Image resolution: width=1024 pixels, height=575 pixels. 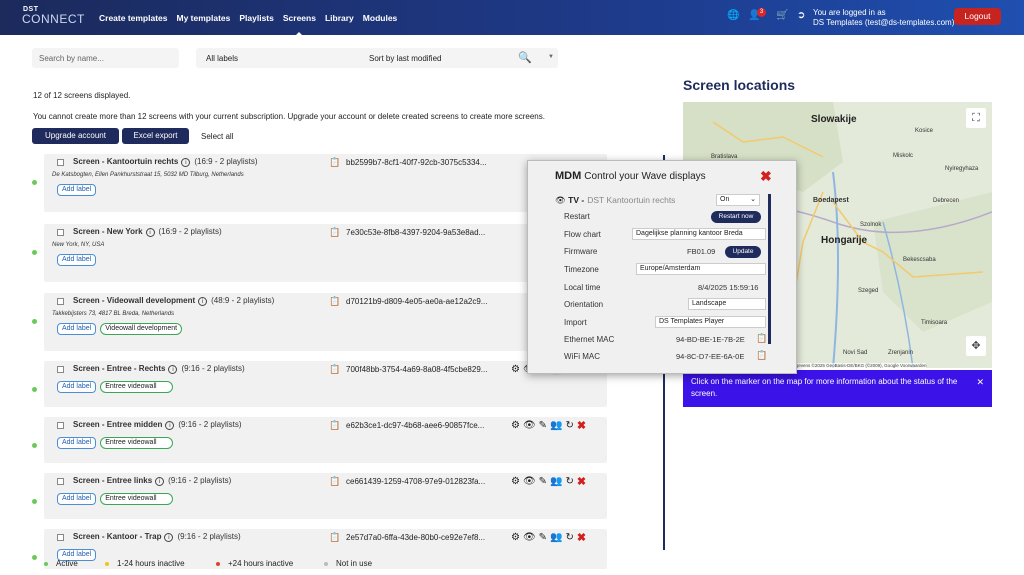 I want to click on import-label: Import, so click(x=575, y=322).